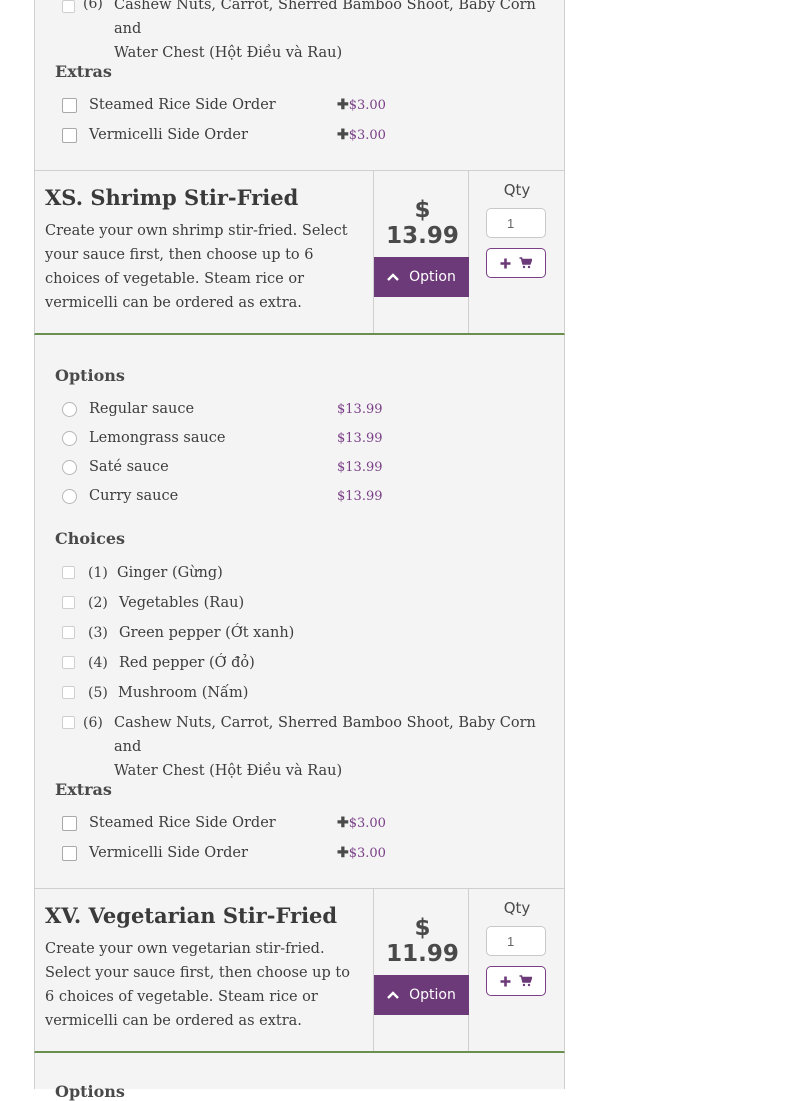 The image size is (785, 1101). I want to click on sauce-sate-price: $13.99, so click(360, 467).